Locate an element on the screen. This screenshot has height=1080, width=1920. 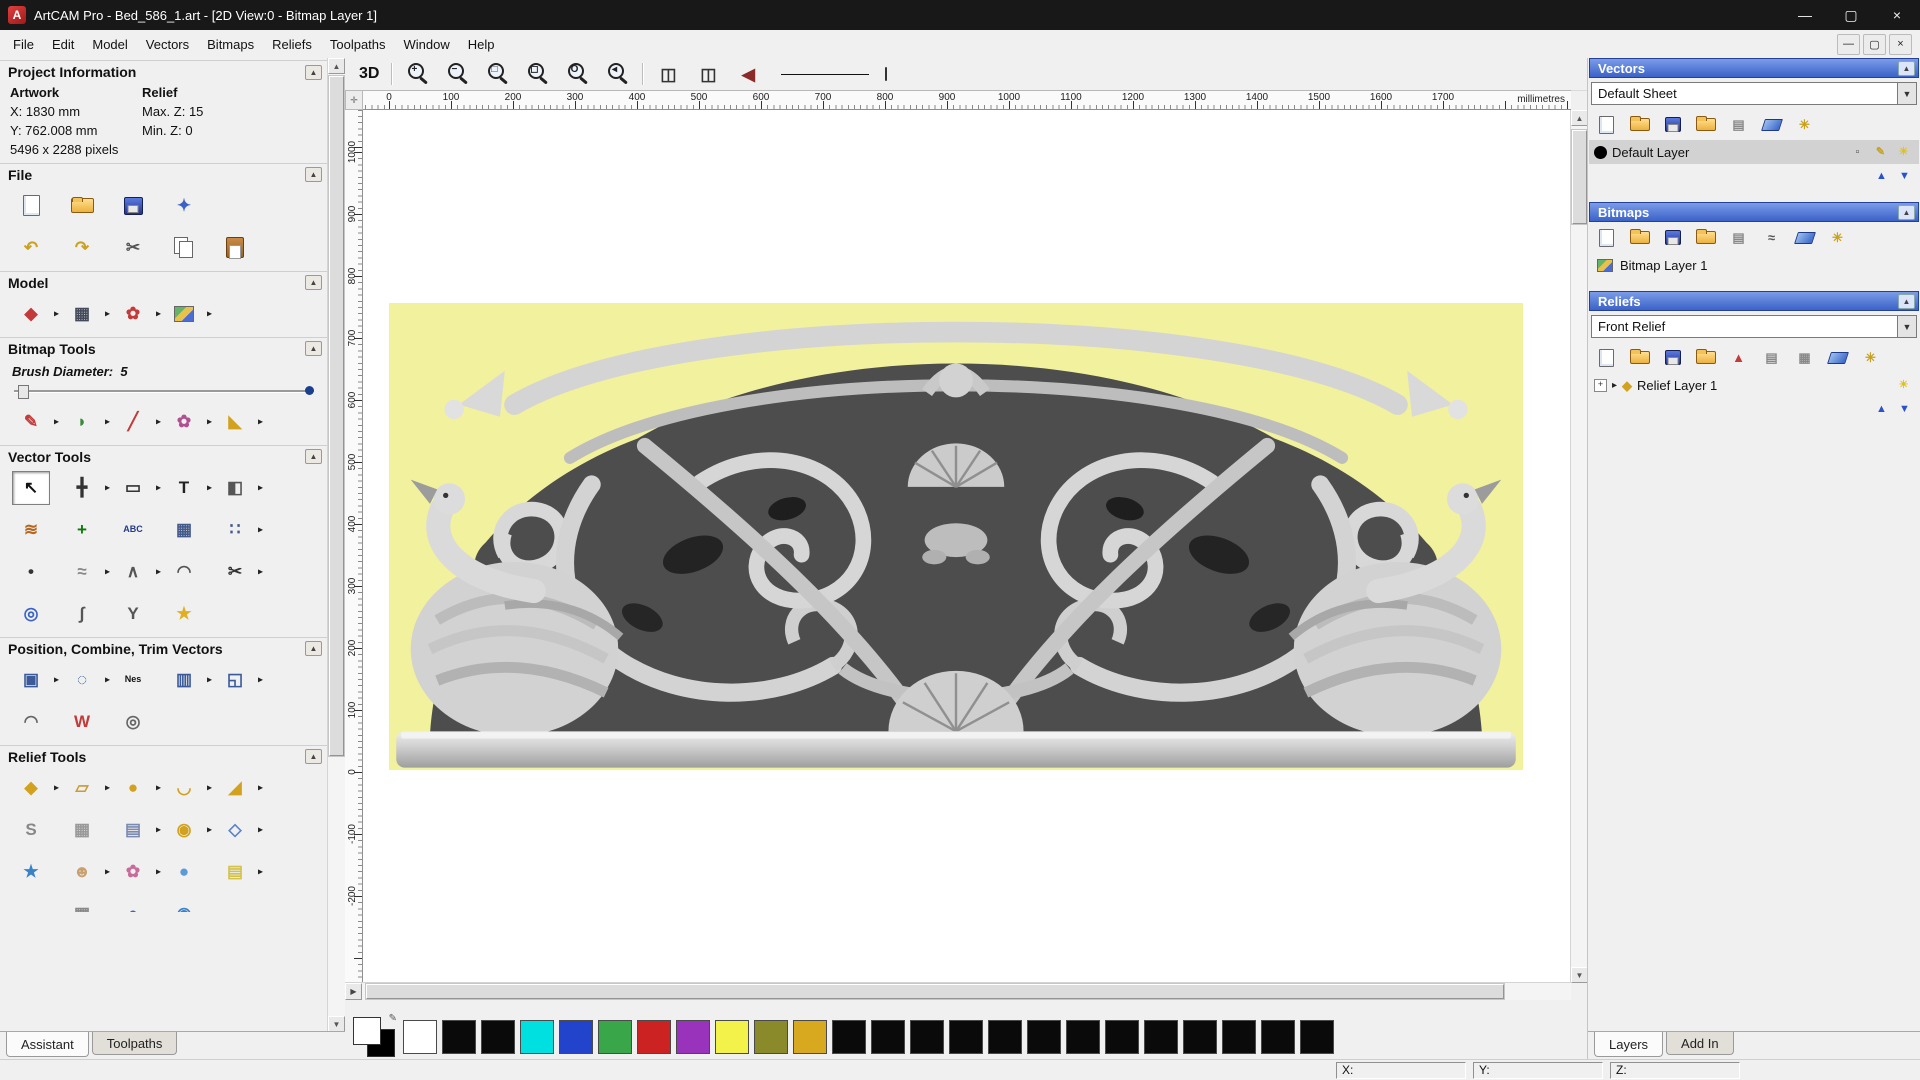
menu-model: Model is located at coordinates (109, 44).